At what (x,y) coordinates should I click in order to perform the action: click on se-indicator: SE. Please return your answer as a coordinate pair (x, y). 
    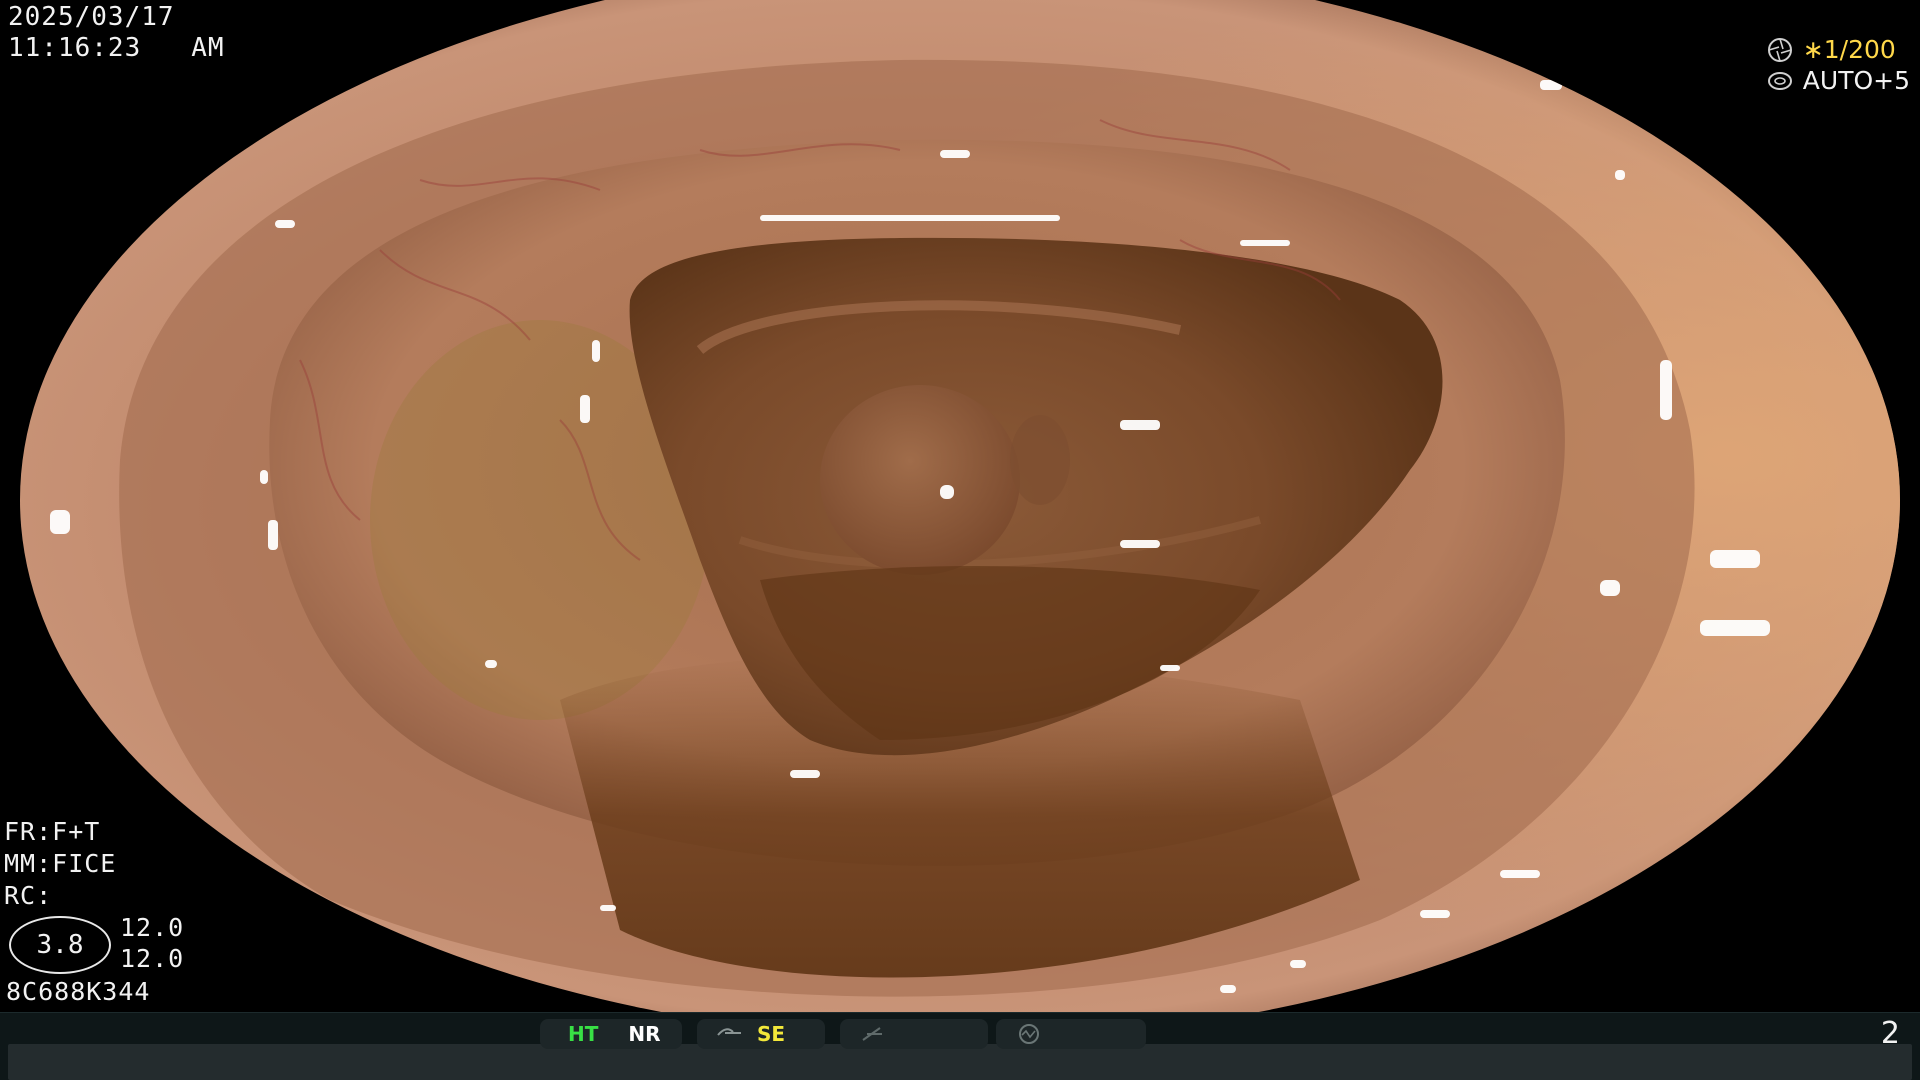
    Looking at the image, I should click on (761, 1034).